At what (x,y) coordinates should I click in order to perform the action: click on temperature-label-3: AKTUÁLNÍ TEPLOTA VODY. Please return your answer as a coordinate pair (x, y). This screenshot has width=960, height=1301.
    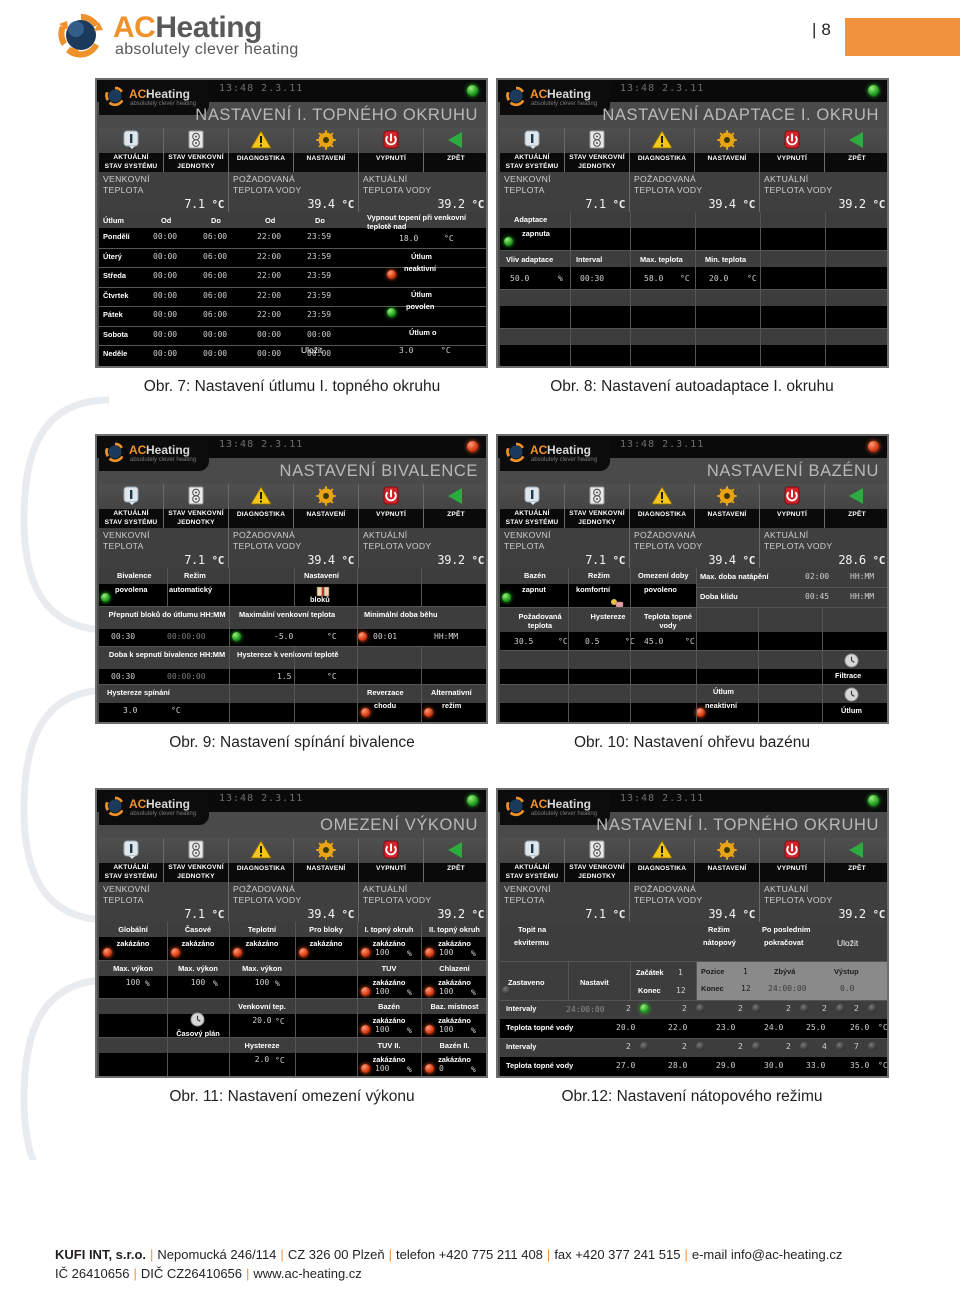
    Looking at the image, I should click on (798, 540).